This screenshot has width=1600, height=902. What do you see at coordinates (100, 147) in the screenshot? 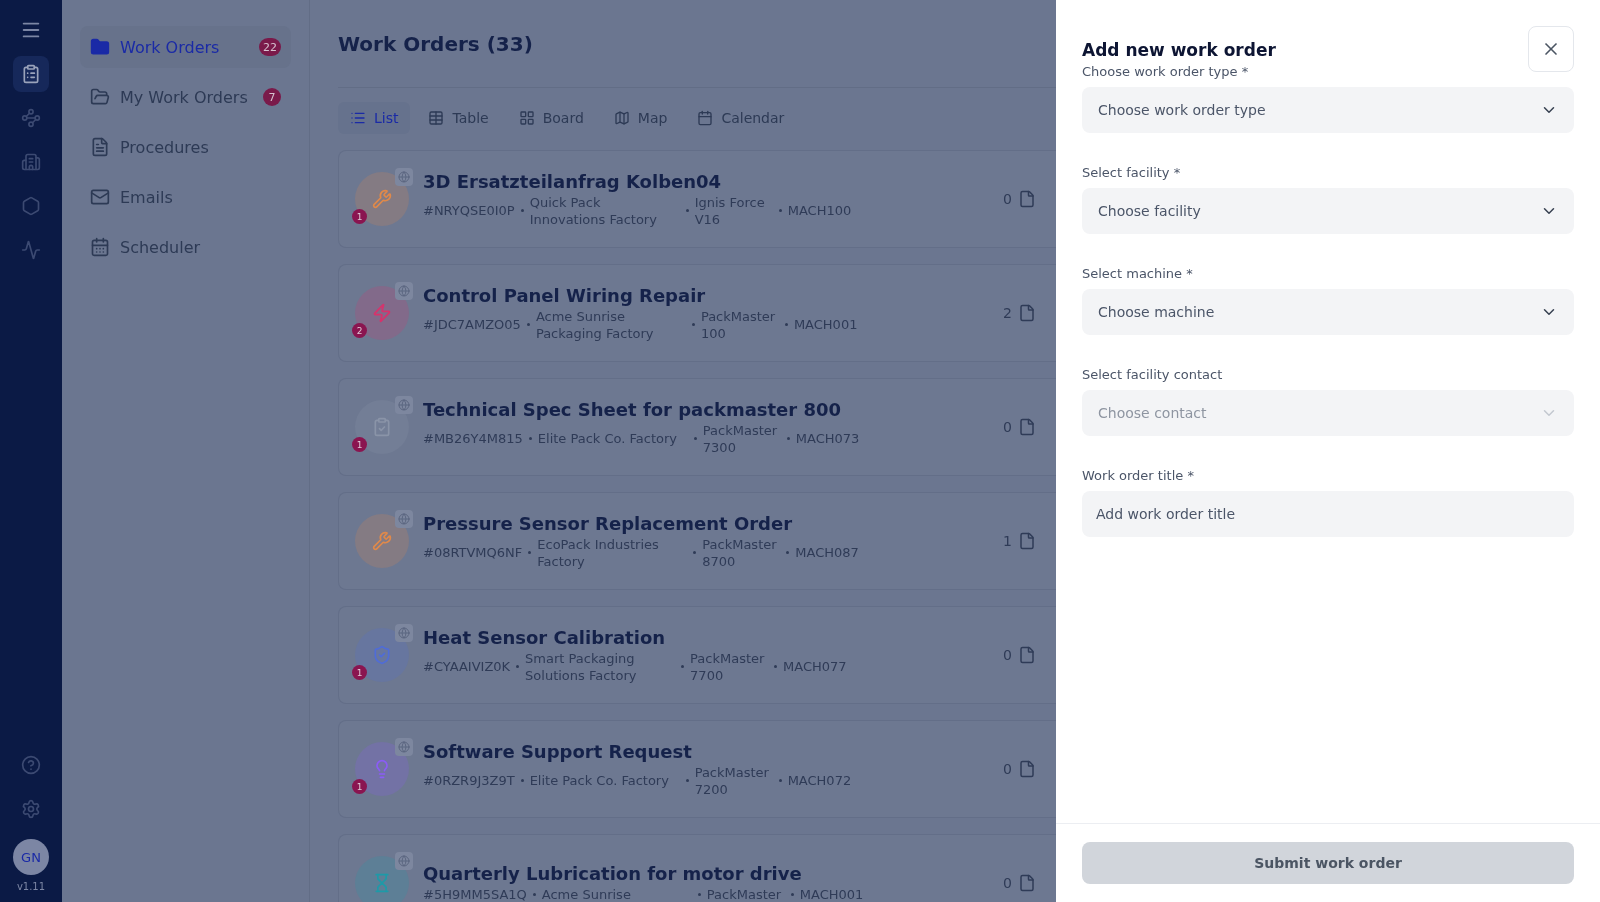
I see `document-icon` at bounding box center [100, 147].